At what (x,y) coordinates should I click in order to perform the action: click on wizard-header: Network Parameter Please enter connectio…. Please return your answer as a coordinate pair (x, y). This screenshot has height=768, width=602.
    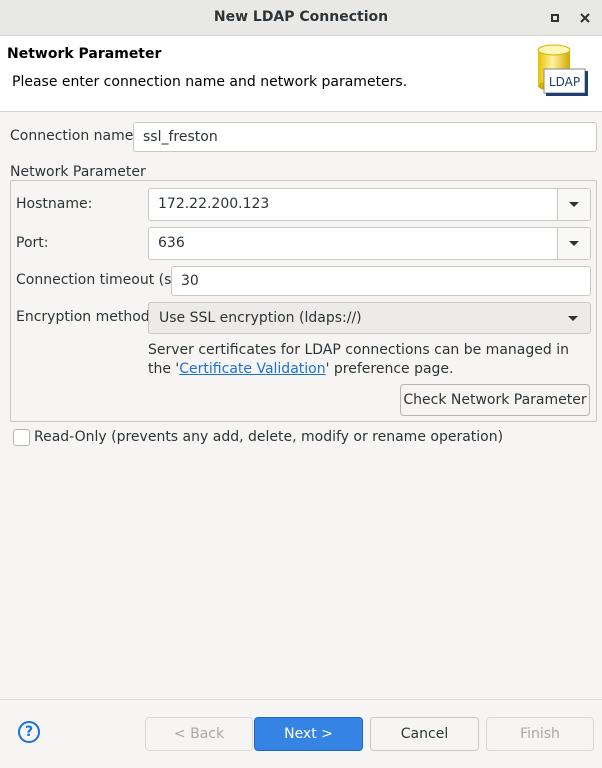
    Looking at the image, I should click on (301, 74).